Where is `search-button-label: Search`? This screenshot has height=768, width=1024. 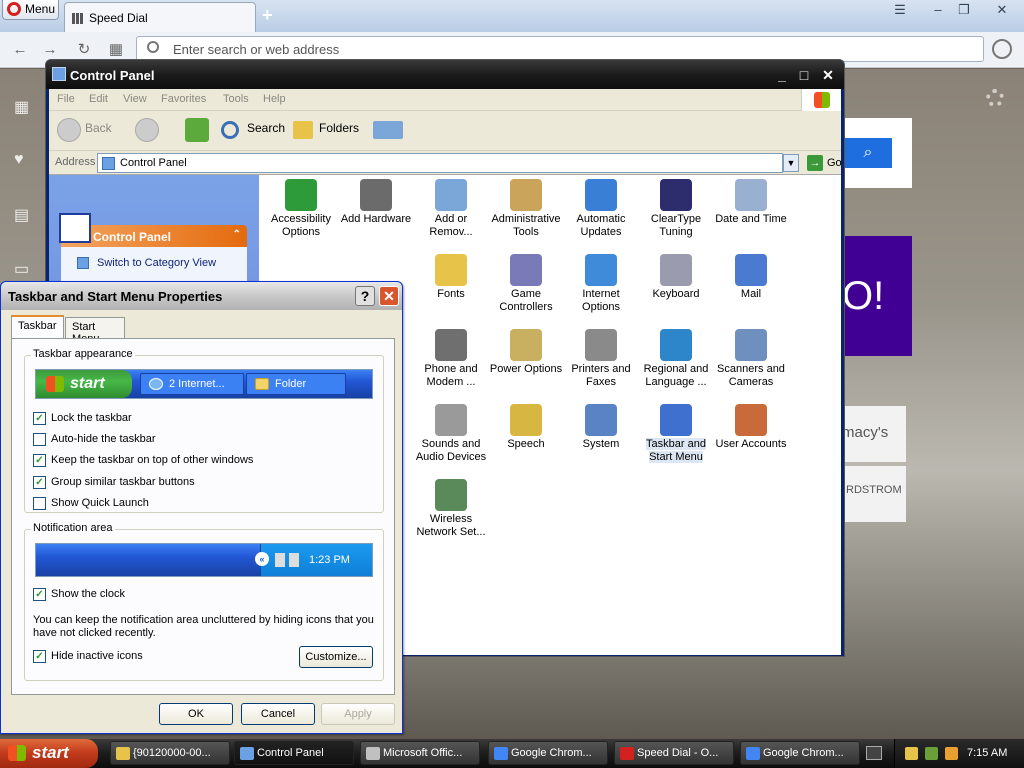 search-button-label: Search is located at coordinates (266, 128).